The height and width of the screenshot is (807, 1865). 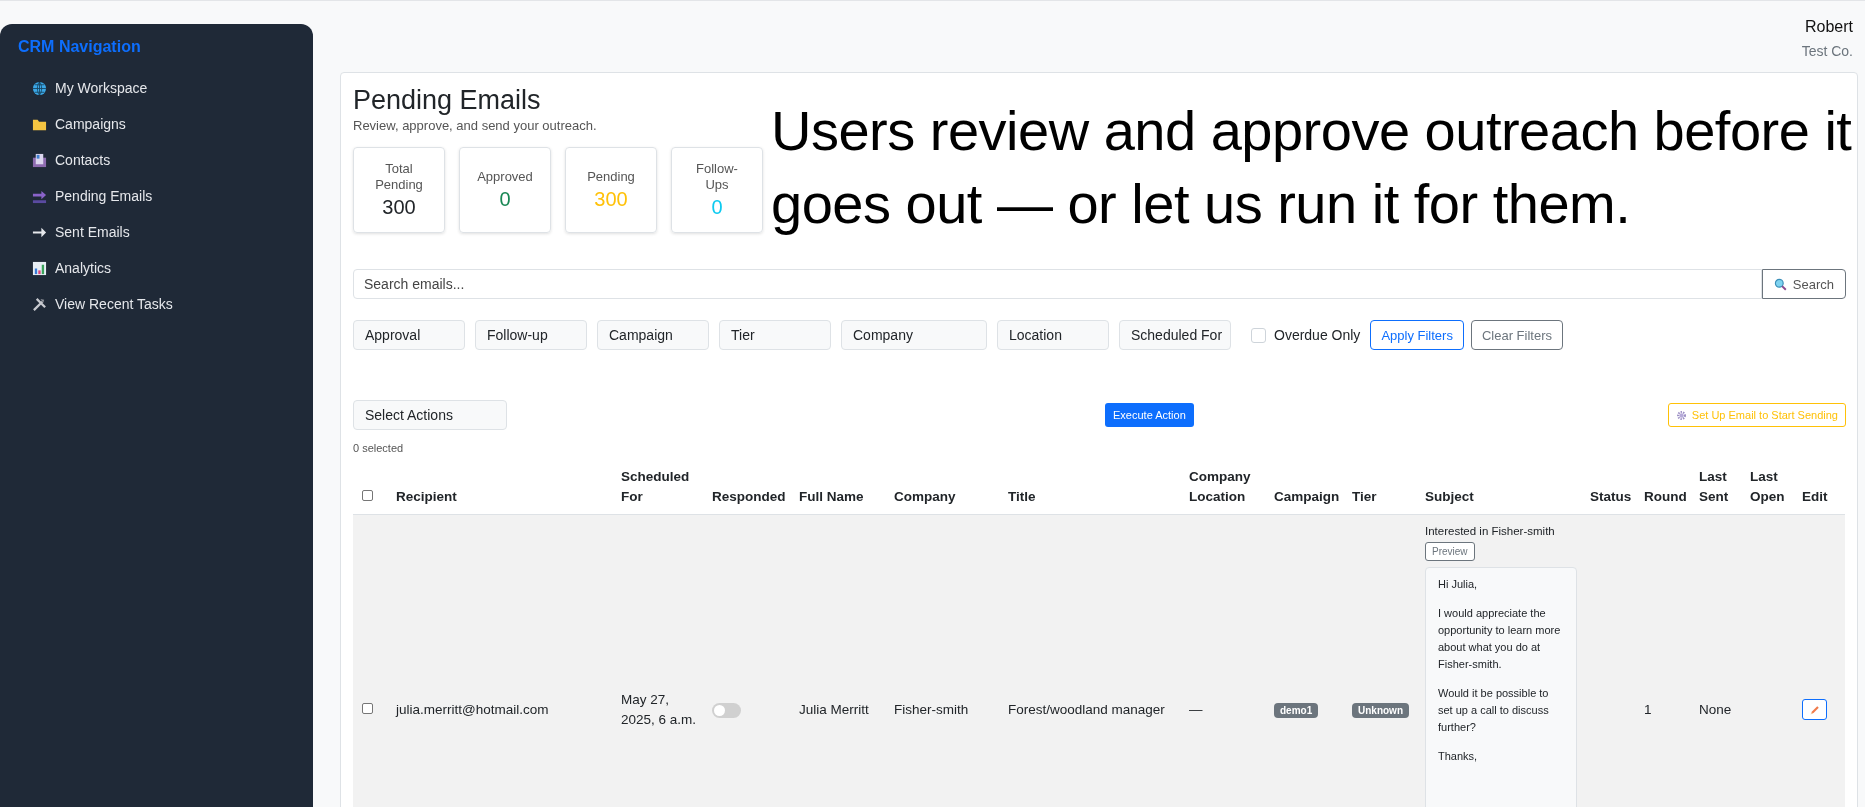 What do you see at coordinates (1458, 756) in the screenshot?
I see `email-paragraph: Thanks,` at bounding box center [1458, 756].